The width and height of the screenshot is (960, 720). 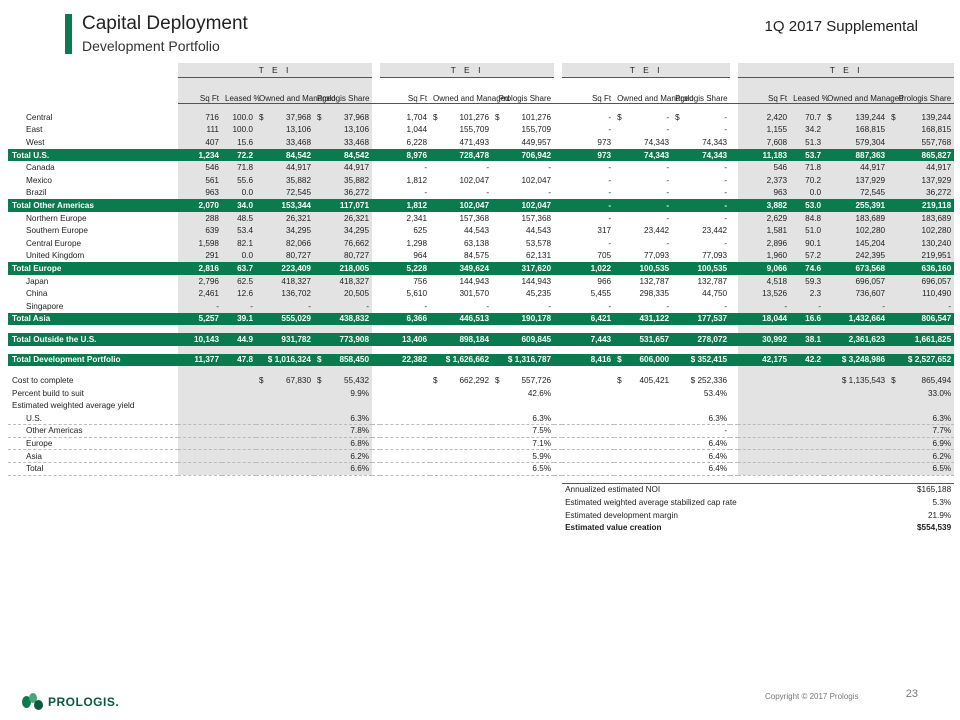 What do you see at coordinates (807, 256) in the screenshot?
I see `table-cell: 57.2` at bounding box center [807, 256].